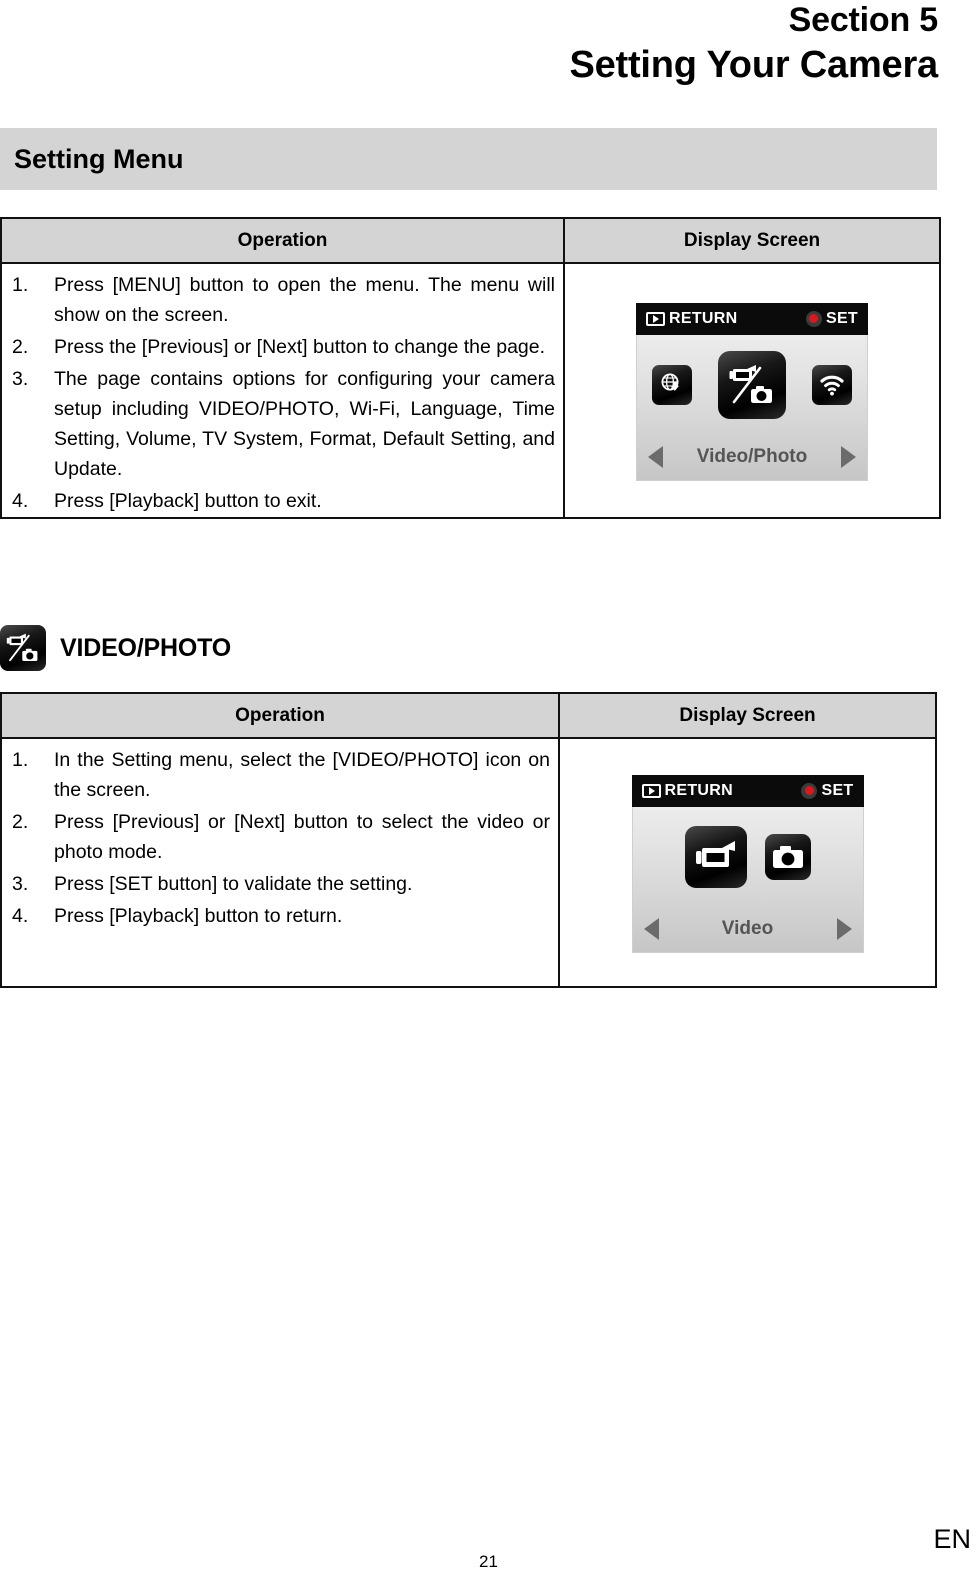 This screenshot has height=1580, width=977. Describe the element at coordinates (832, 384) in the screenshot. I see `wifi-icon` at that location.